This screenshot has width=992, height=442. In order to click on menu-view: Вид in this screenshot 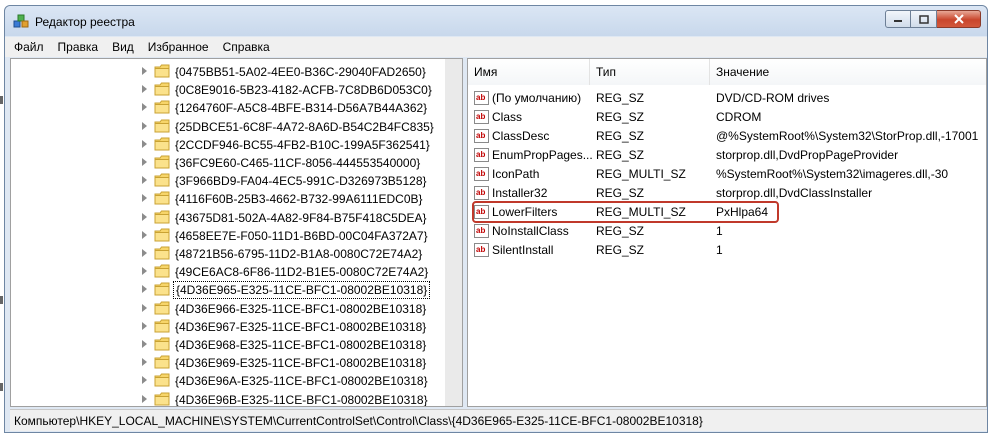, I will do `click(123, 47)`.